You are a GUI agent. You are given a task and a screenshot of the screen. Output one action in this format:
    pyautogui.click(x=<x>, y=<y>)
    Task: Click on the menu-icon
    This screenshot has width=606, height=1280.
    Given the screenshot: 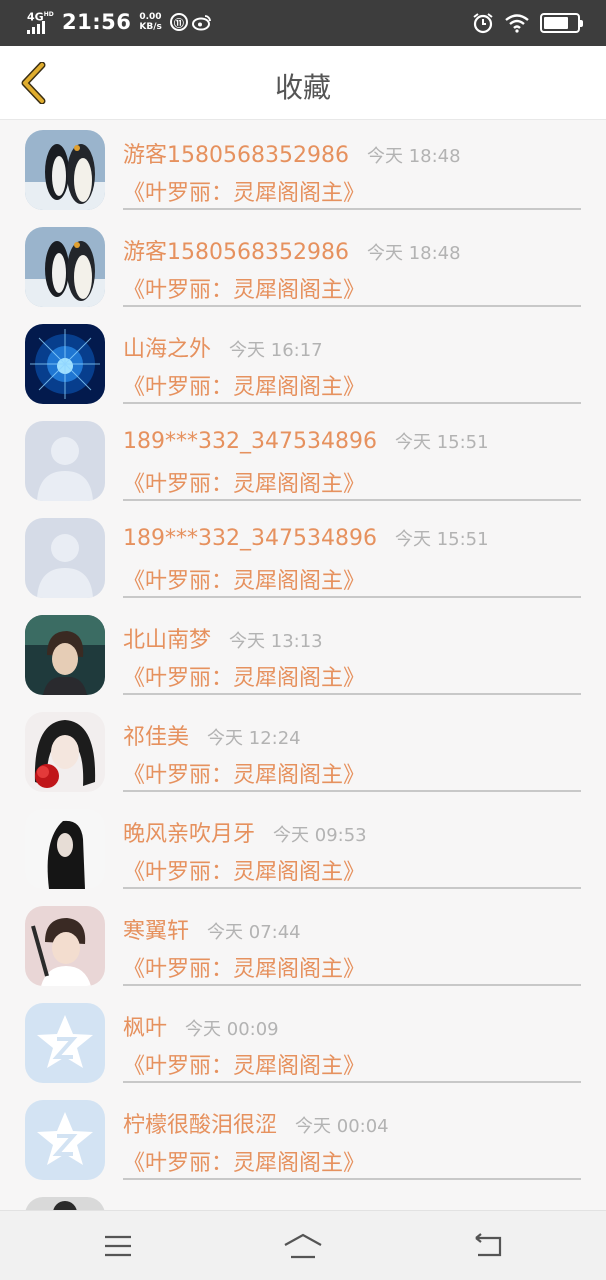 What is the action you would take?
    pyautogui.click(x=118, y=1246)
    